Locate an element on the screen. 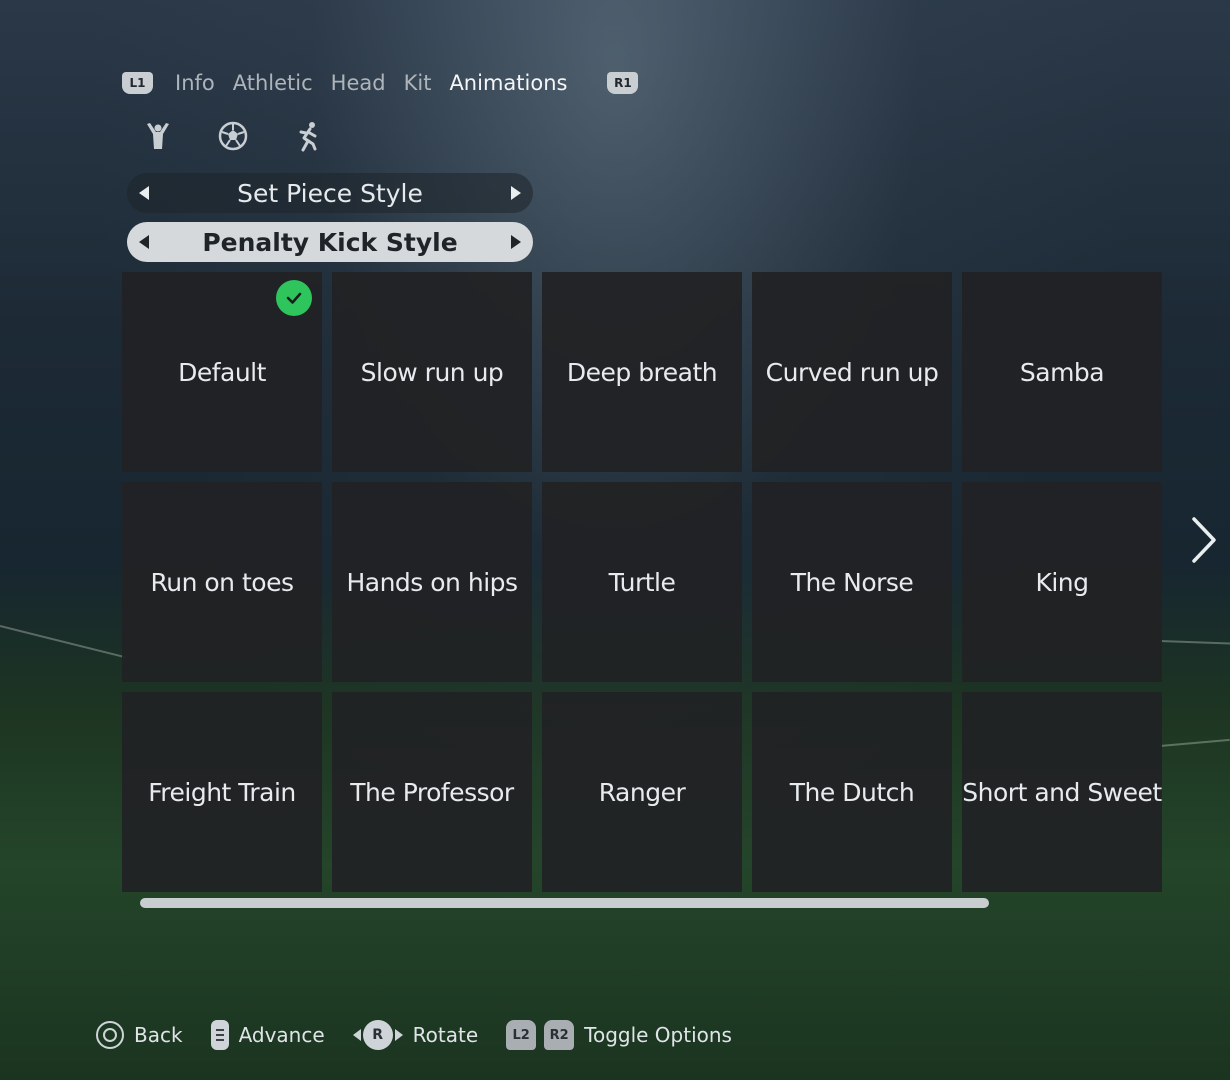 This screenshot has height=1080, width=1230. style-card-label: The Professor is located at coordinates (432, 792).